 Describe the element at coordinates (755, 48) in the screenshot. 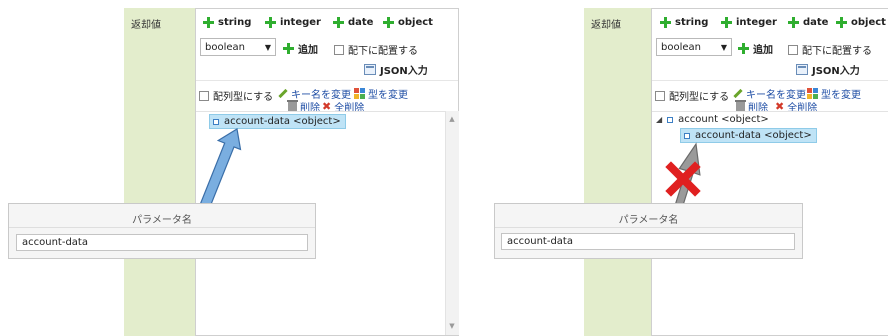

I see `right-add-button: 追加` at that location.